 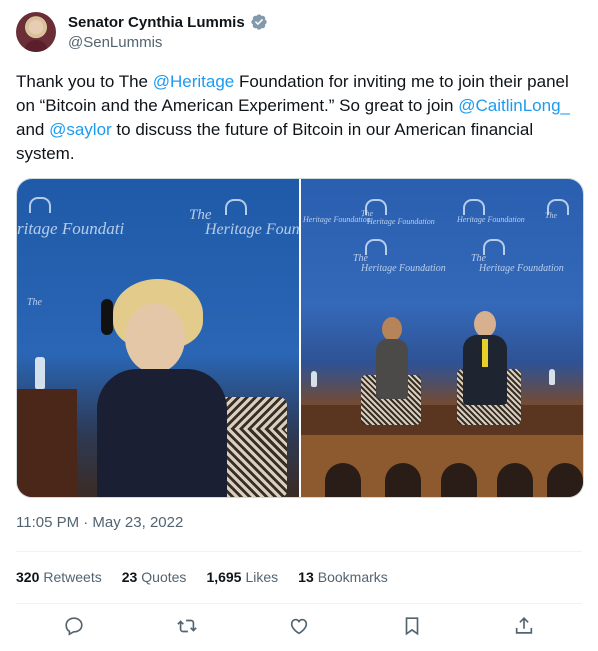 I want to click on bookmarks-stat: 13 Bookmarks, so click(x=343, y=577).